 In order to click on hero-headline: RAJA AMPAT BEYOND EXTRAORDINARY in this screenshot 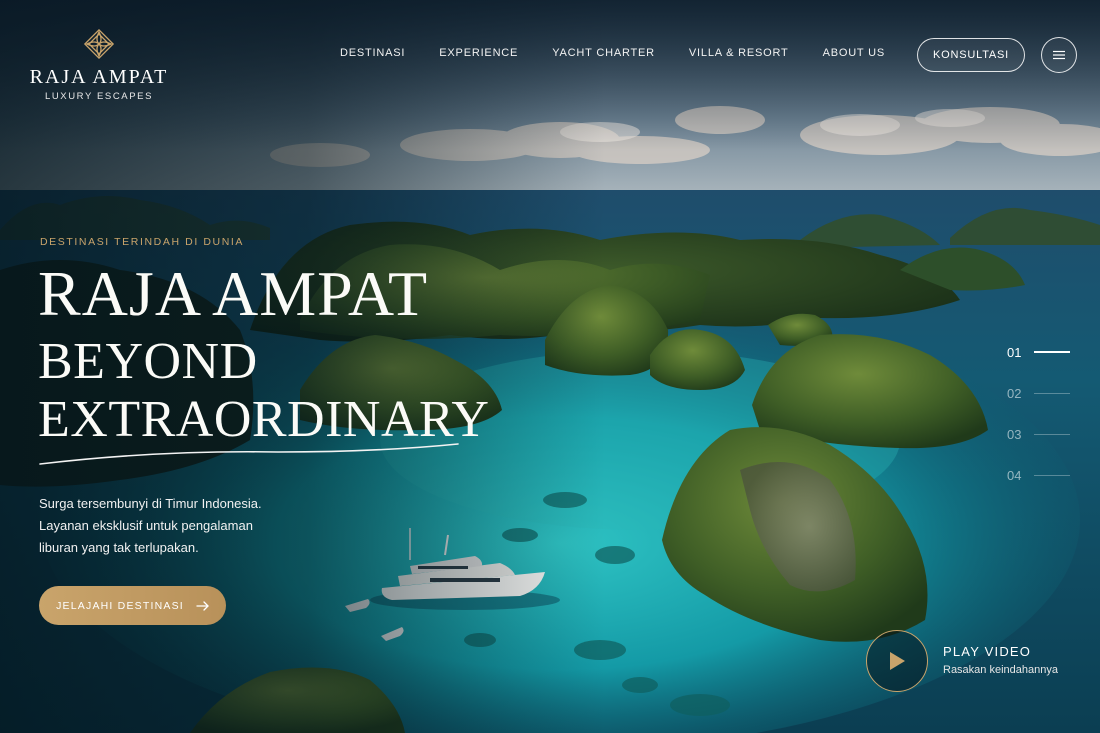, I will do `click(263, 354)`.